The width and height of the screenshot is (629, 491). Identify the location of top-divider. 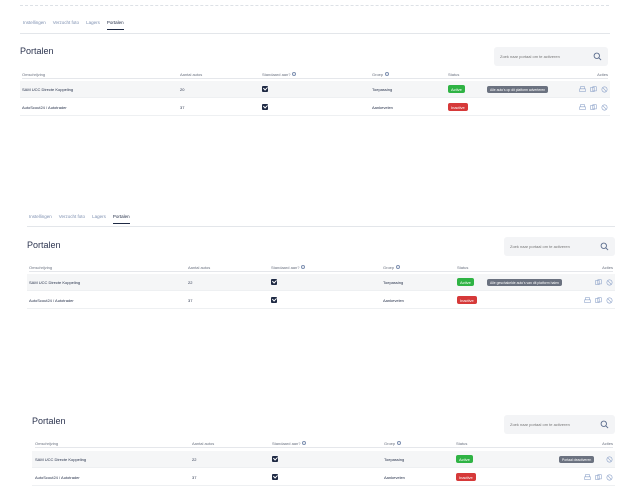
(314, 5).